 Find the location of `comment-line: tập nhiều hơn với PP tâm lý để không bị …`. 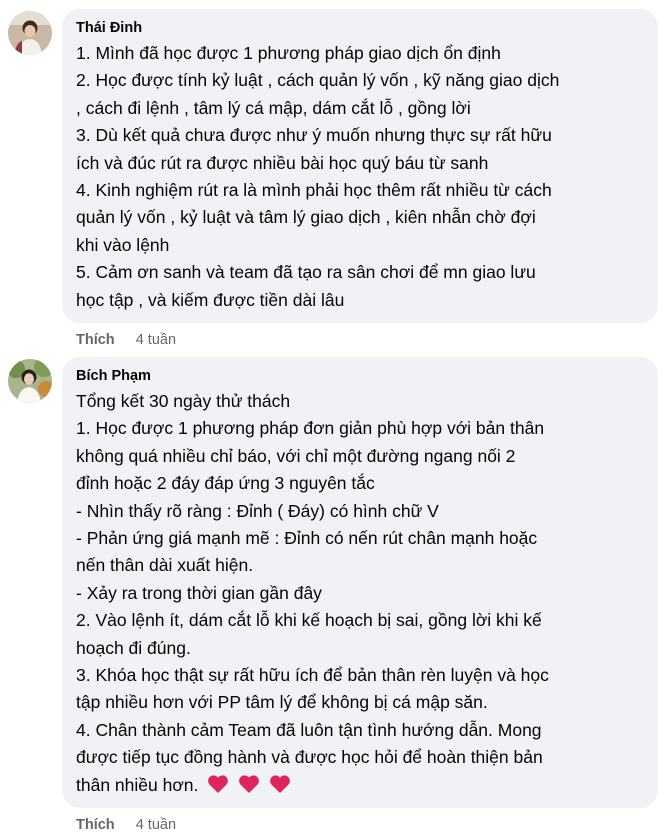

comment-line: tập nhiều hơn với PP tâm lý để không bị … is located at coordinates (282, 702).